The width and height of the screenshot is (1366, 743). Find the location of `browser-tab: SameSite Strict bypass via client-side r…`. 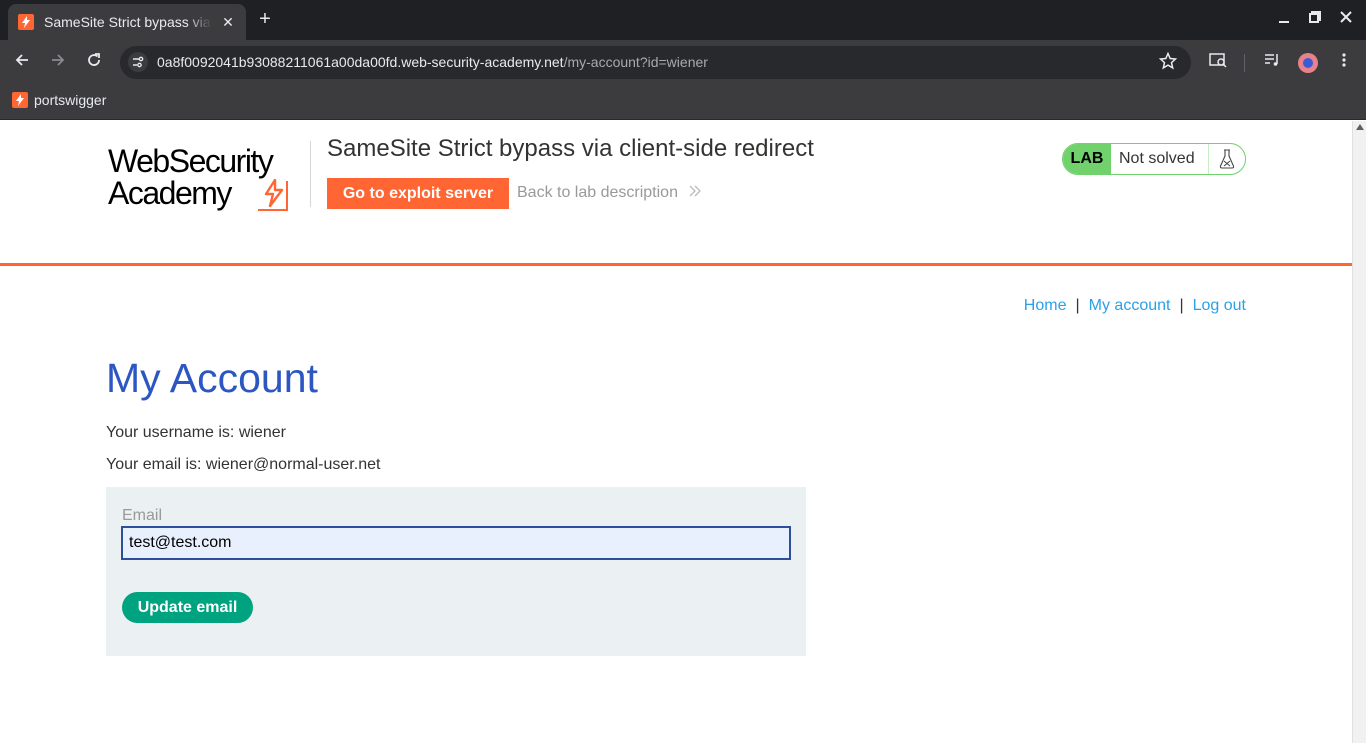

browser-tab: SameSite Strict bypass via client-side r… is located at coordinates (127, 22).